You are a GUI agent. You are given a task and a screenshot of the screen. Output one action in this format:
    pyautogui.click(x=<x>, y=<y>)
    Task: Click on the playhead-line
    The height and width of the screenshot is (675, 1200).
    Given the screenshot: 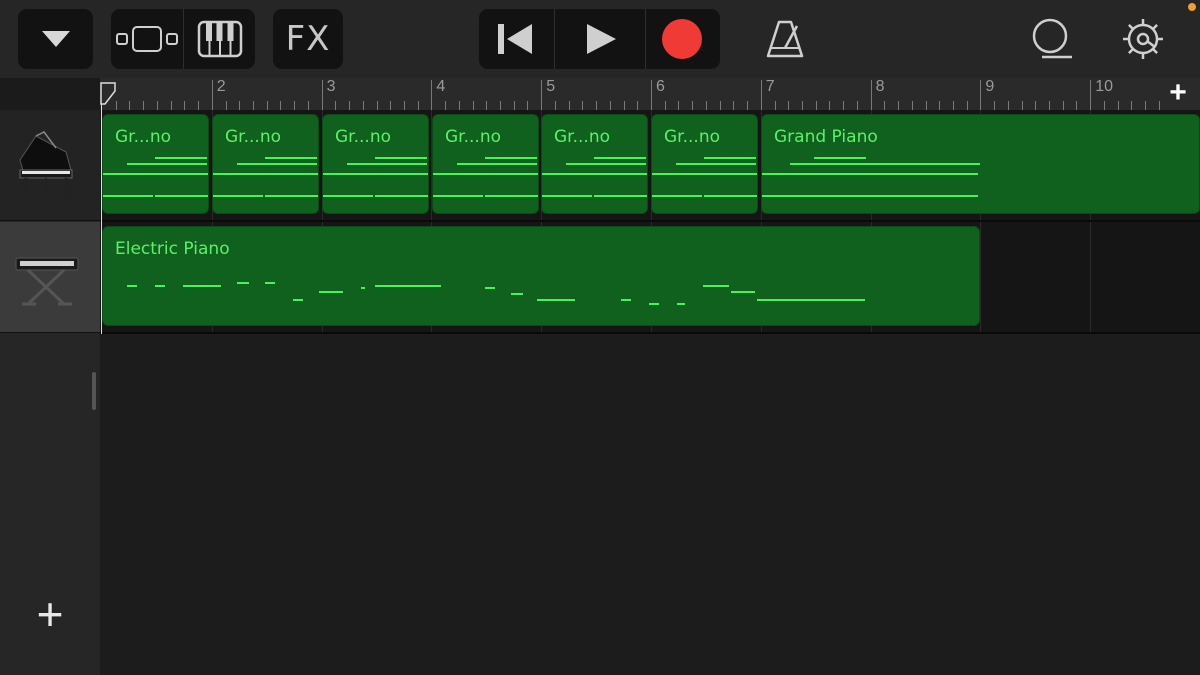 What is the action you would take?
    pyautogui.click(x=101, y=219)
    